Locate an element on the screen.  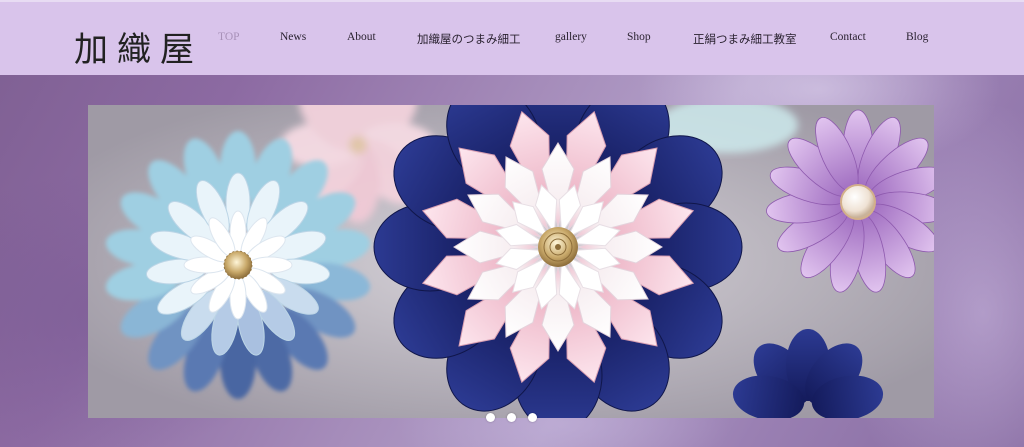
slider-pagination is located at coordinates (516, 418).